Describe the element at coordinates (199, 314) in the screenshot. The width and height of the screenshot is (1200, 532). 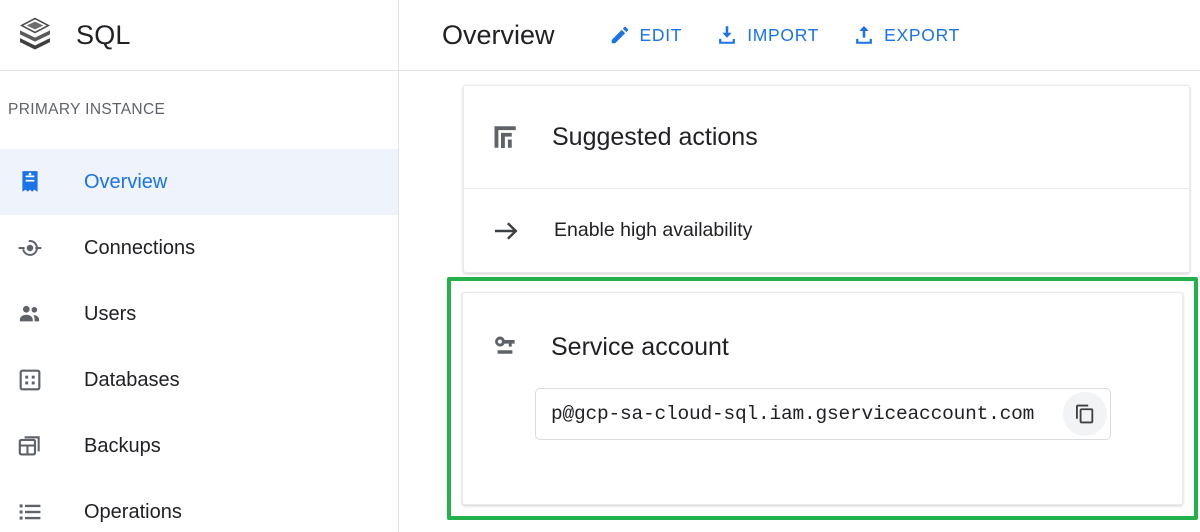
I see `sidebar-item-users: Users` at that location.